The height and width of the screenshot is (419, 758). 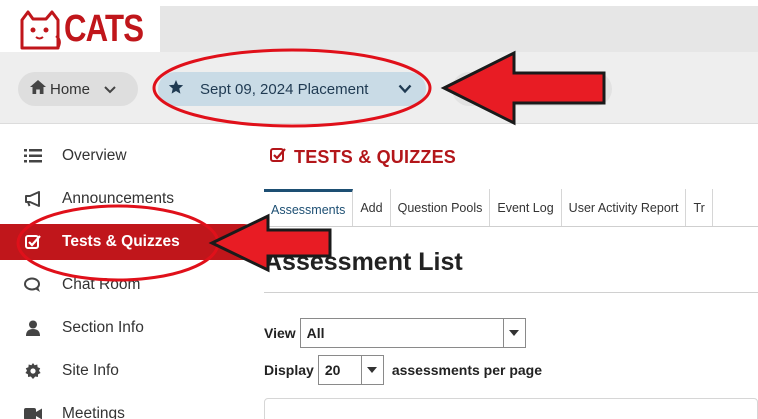 What do you see at coordinates (375, 157) in the screenshot?
I see `page-title-text: TESTS & QUIZZES` at bounding box center [375, 157].